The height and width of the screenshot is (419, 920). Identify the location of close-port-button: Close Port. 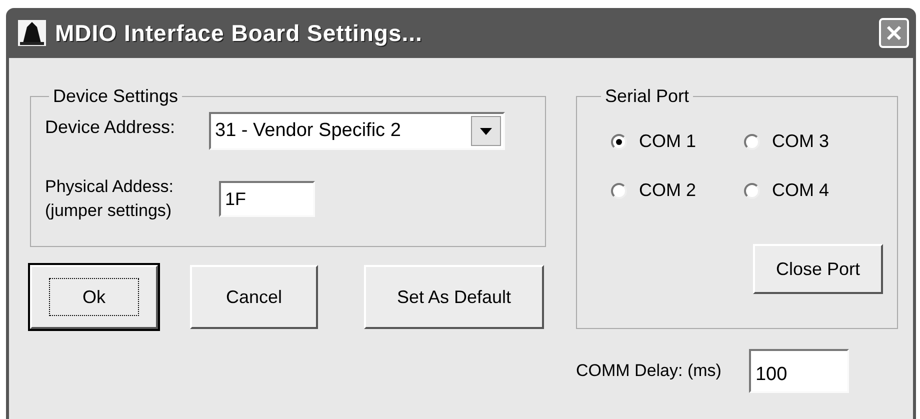
(818, 269).